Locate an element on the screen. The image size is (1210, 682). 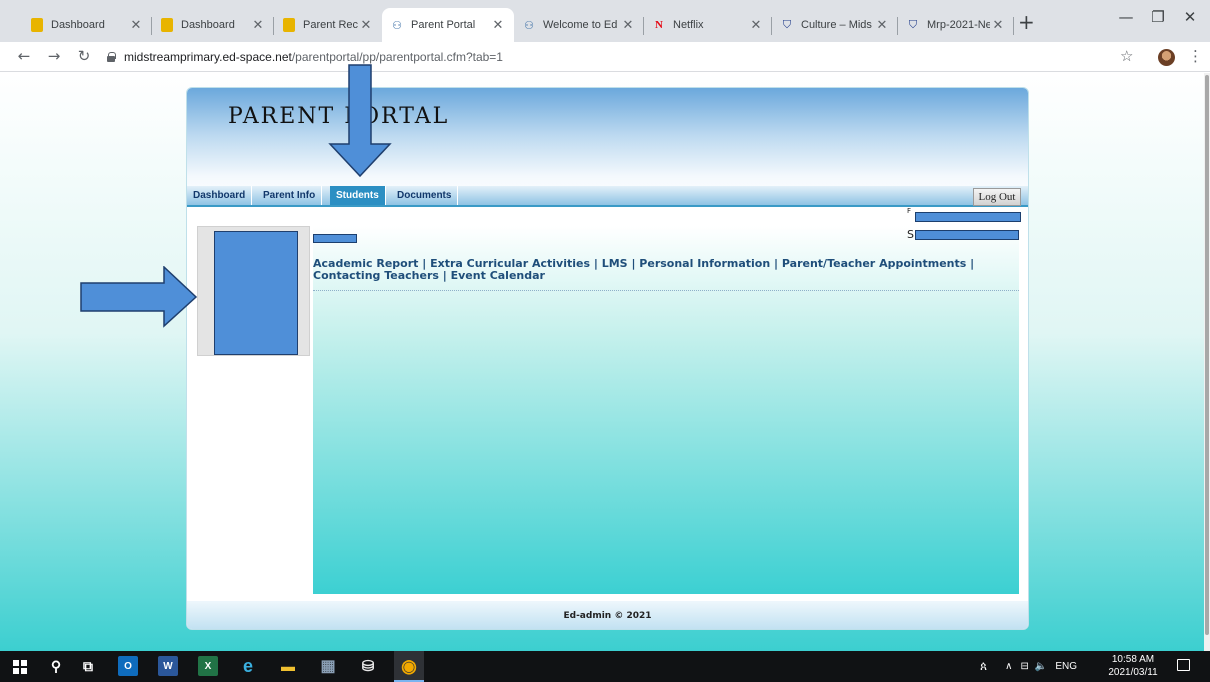
reload-icon: ↻ is located at coordinates (84, 56).